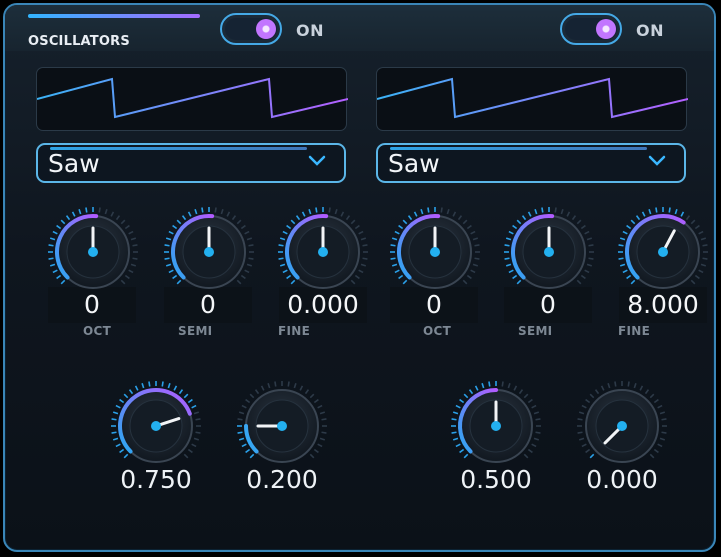 The width and height of the screenshot is (721, 557). I want to click on osc1-semi-knob, so click(209, 252).